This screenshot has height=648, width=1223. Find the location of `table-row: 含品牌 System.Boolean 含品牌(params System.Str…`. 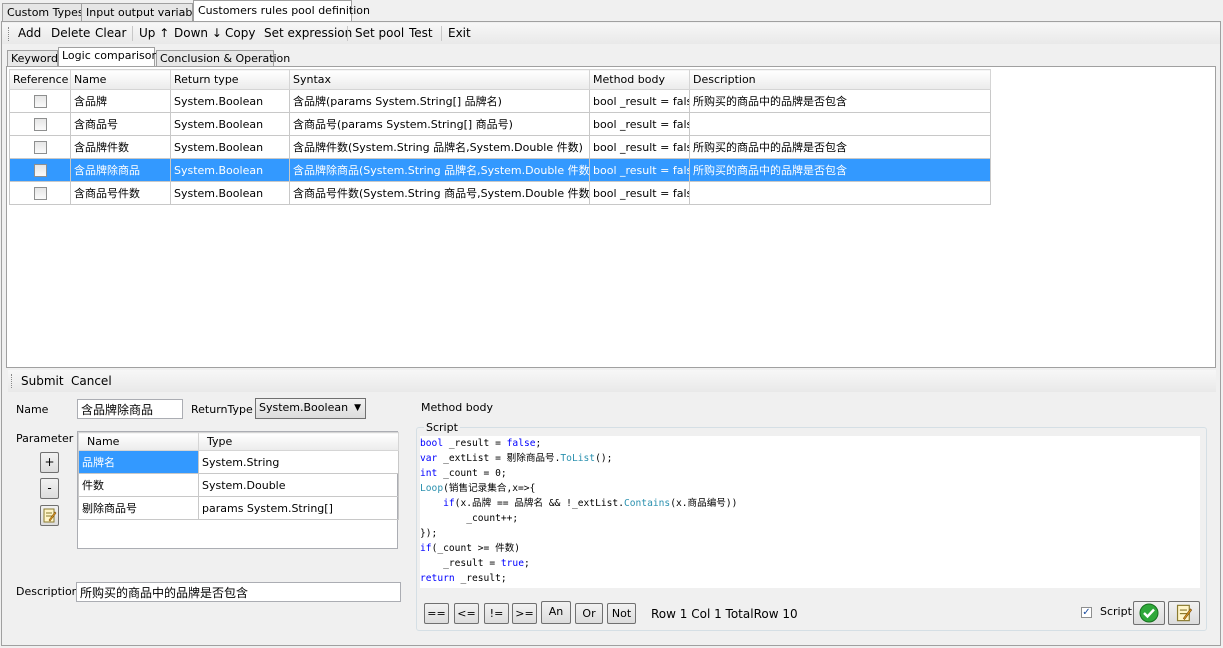

table-row: 含品牌 System.Boolean 含品牌(params System.Str… is located at coordinates (500, 101).